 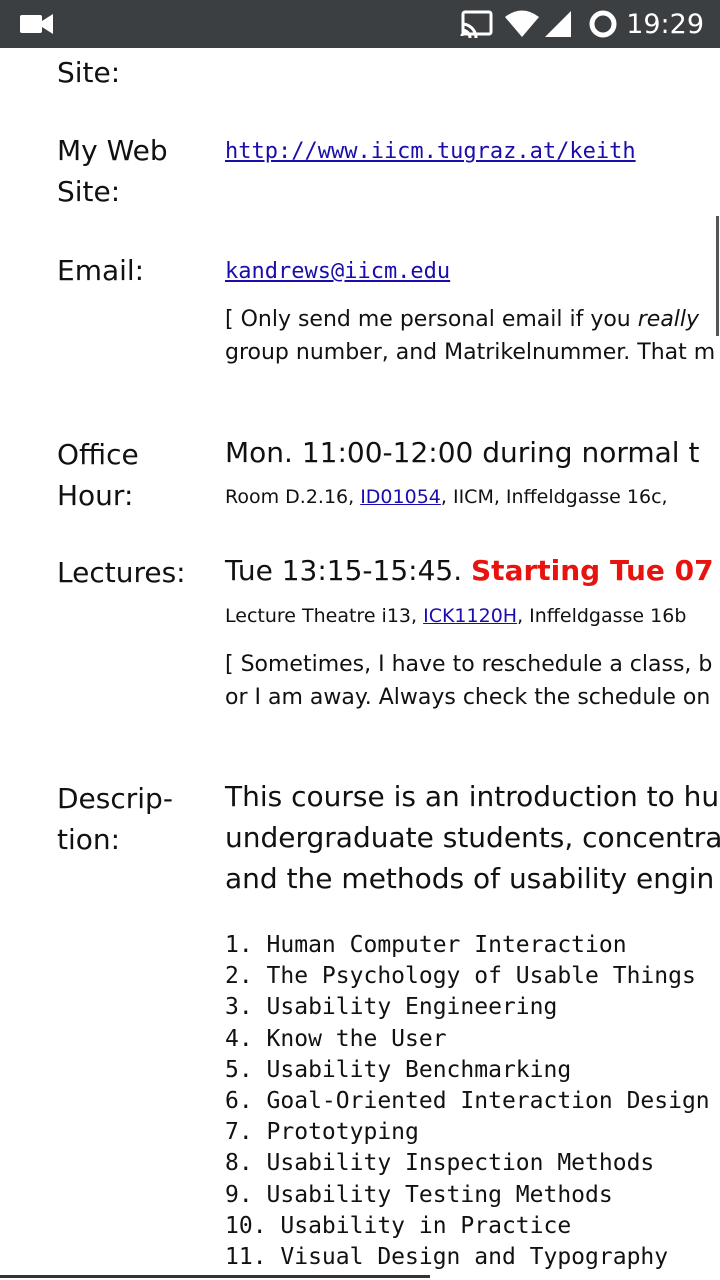 I want to click on office-time: Mon. 11:00-12:00 during normal t, so click(x=462, y=452).